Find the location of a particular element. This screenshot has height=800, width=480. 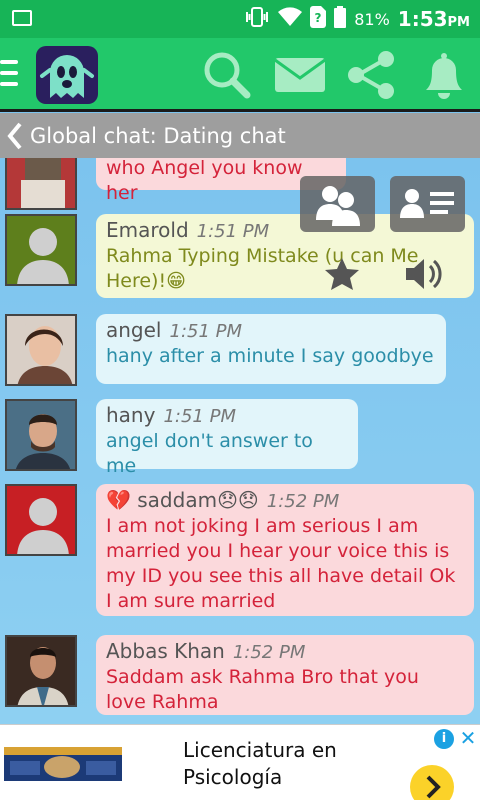

vibrate-icon is located at coordinates (257, 19).